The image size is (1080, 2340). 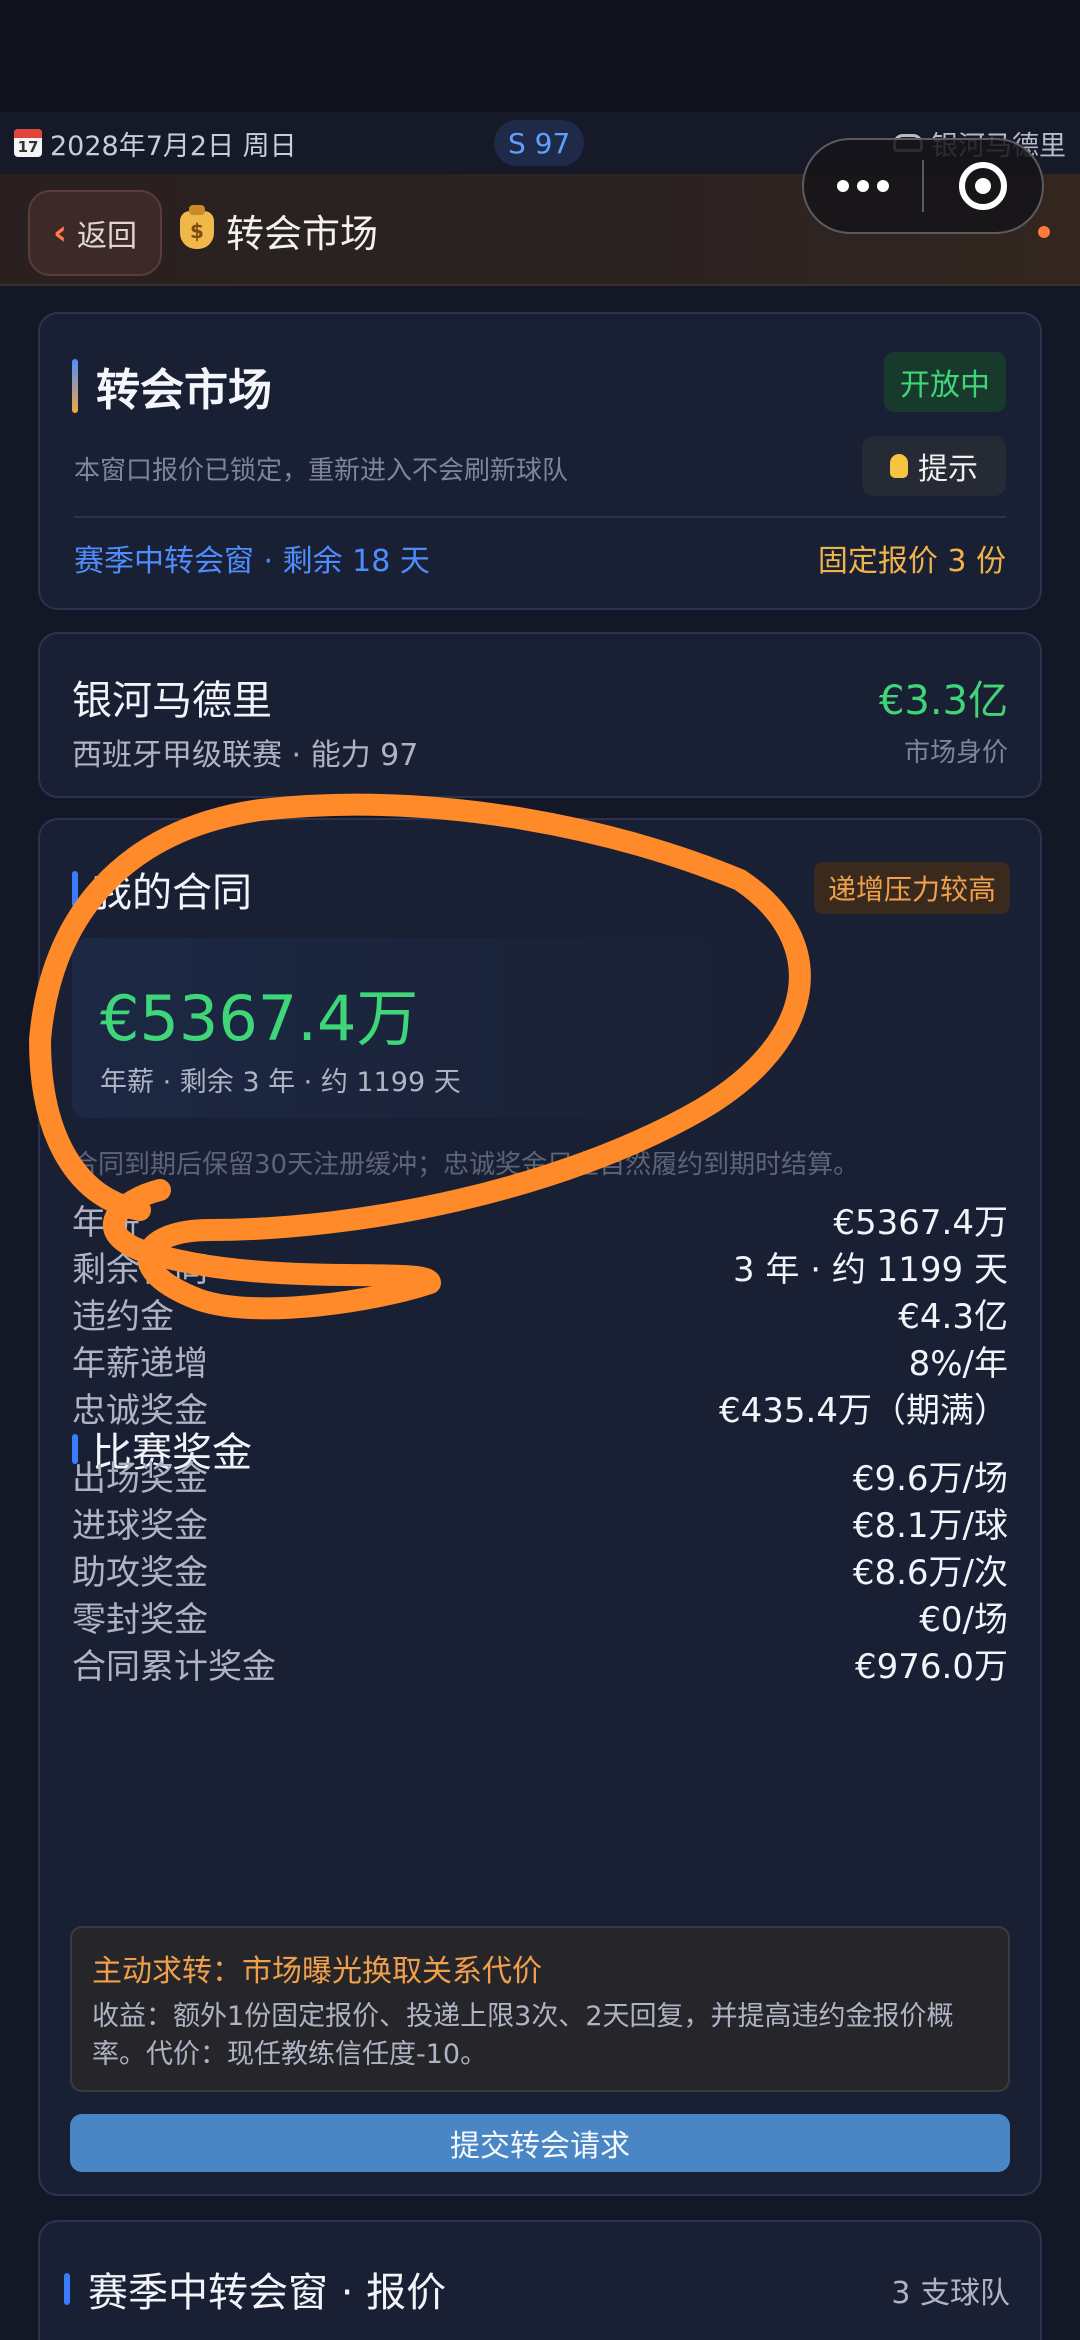 I want to click on salary-amount: €5367.4万, so click(x=259, y=1018).